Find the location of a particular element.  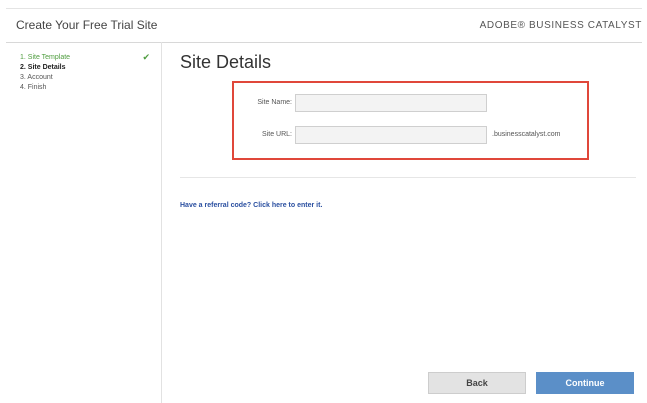

page-title: Site Details is located at coordinates (226, 62).